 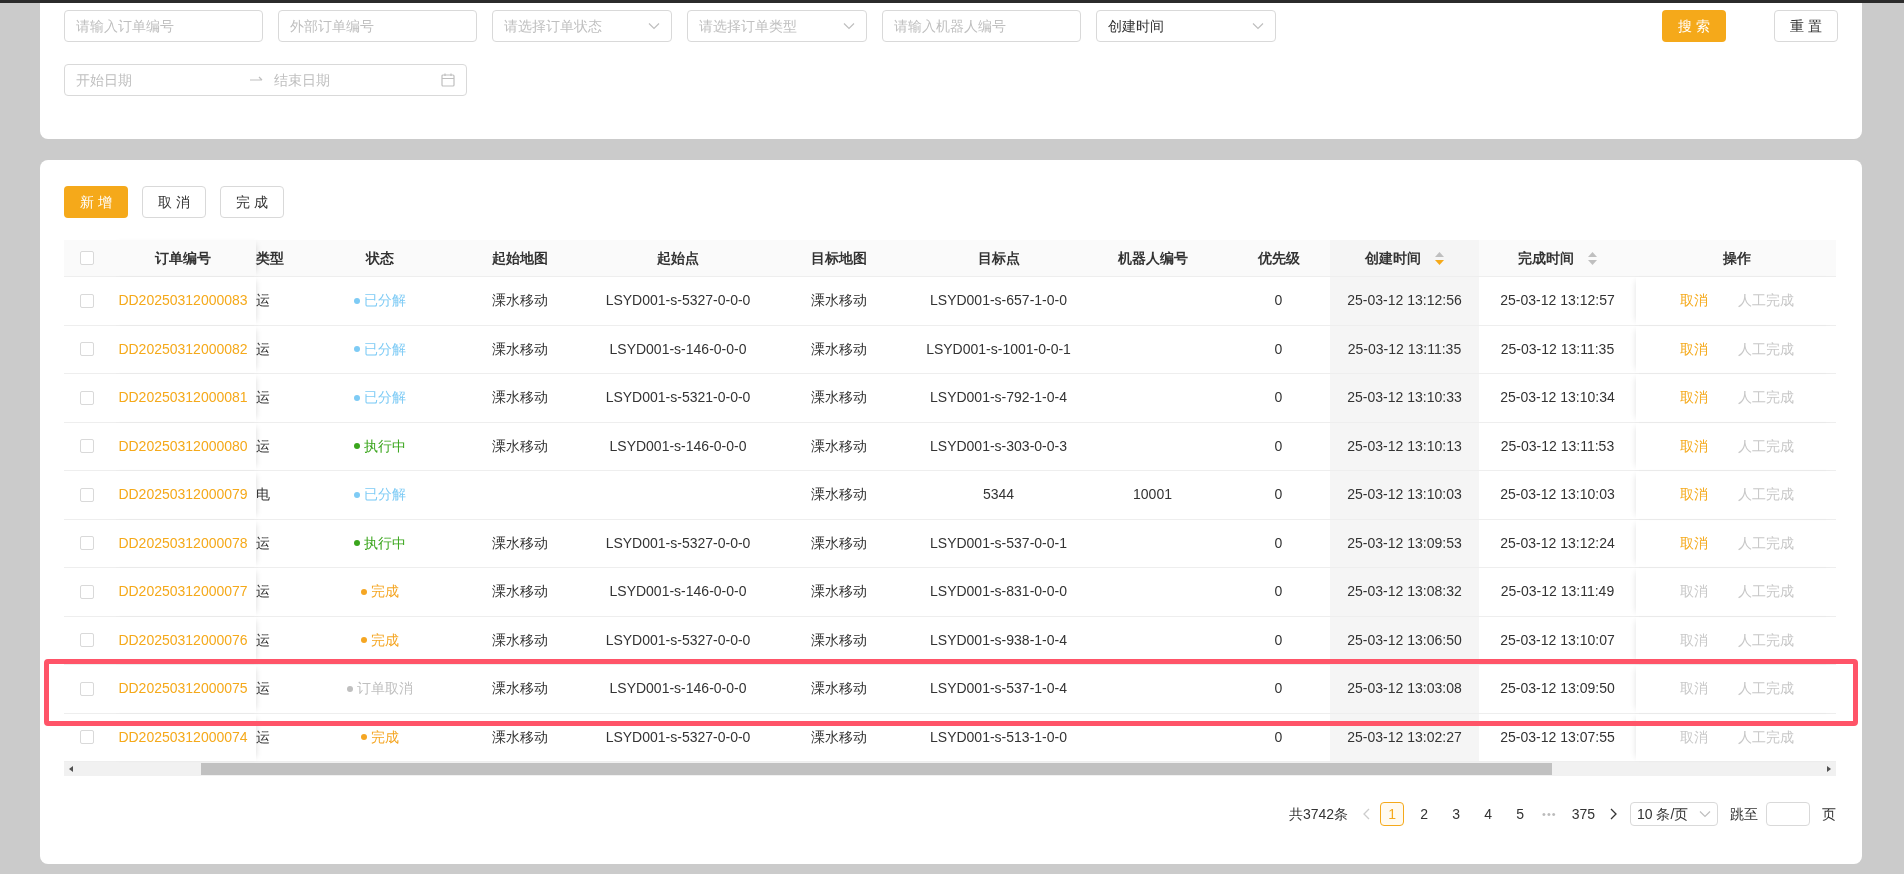 I want to click on page-ellipsis: •••, so click(x=1549, y=814).